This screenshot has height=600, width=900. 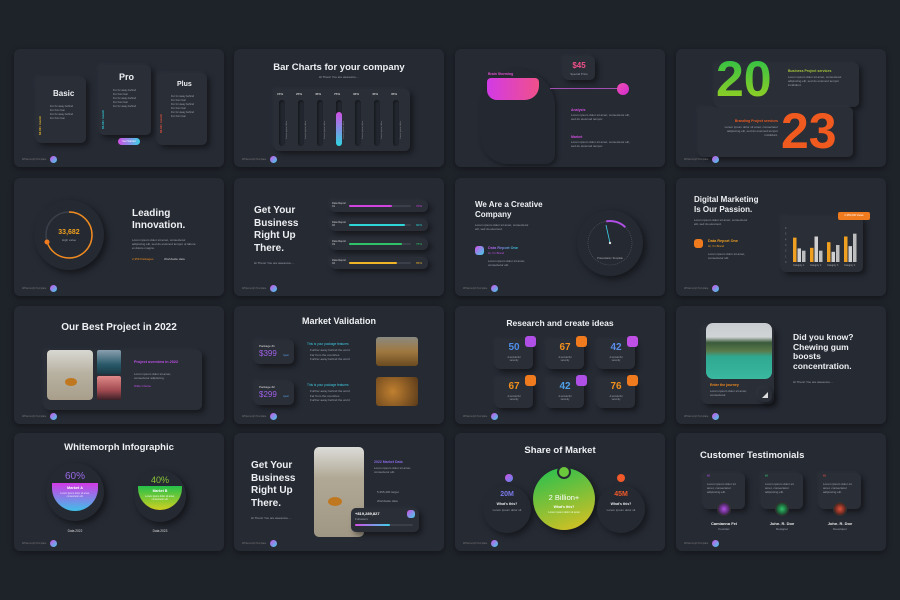 I want to click on avatar, so click(x=840, y=509).